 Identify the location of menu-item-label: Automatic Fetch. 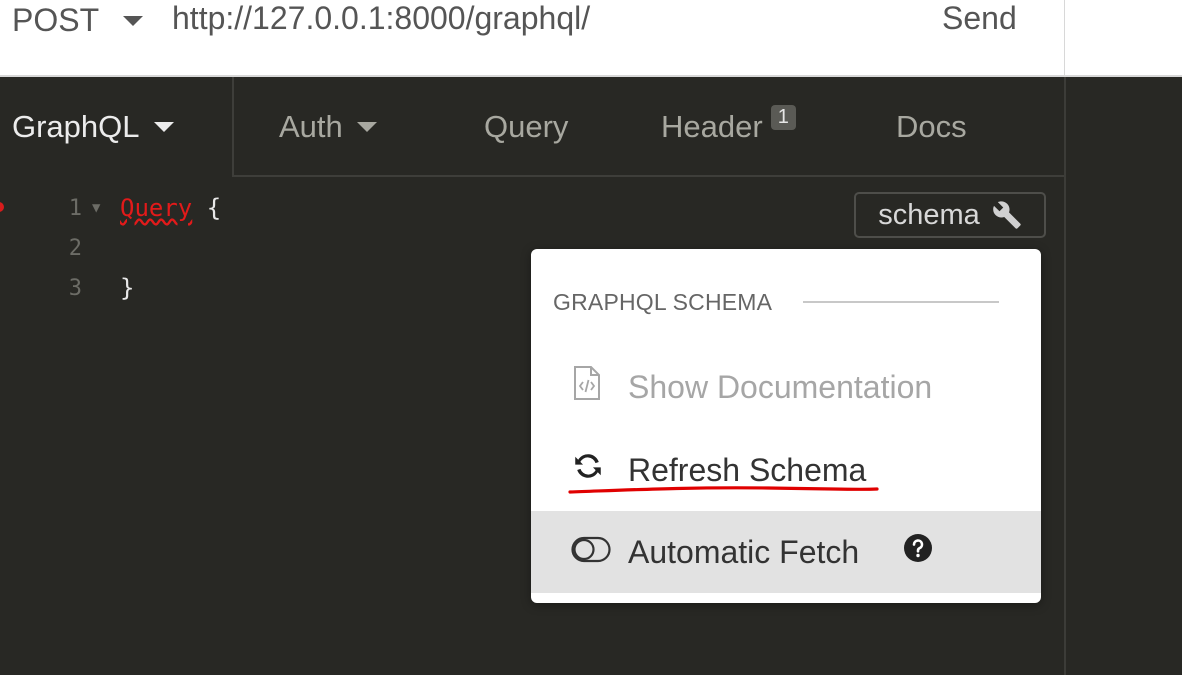
(744, 551).